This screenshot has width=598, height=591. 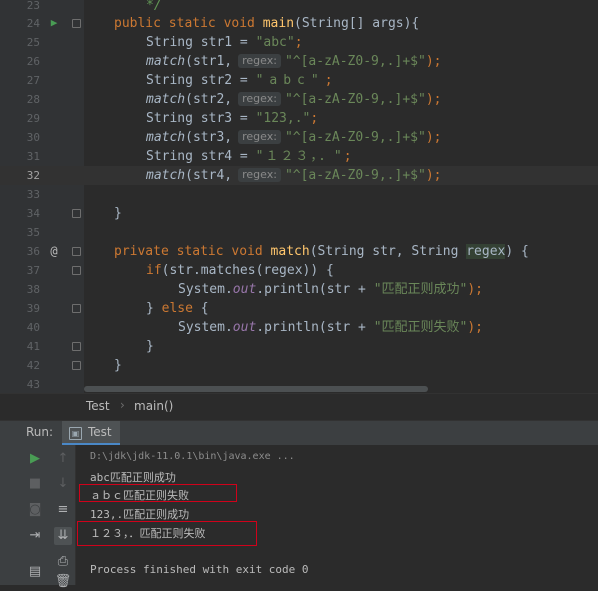 I want to click on declaration: String str3 = "123,.";, so click(x=232, y=118).